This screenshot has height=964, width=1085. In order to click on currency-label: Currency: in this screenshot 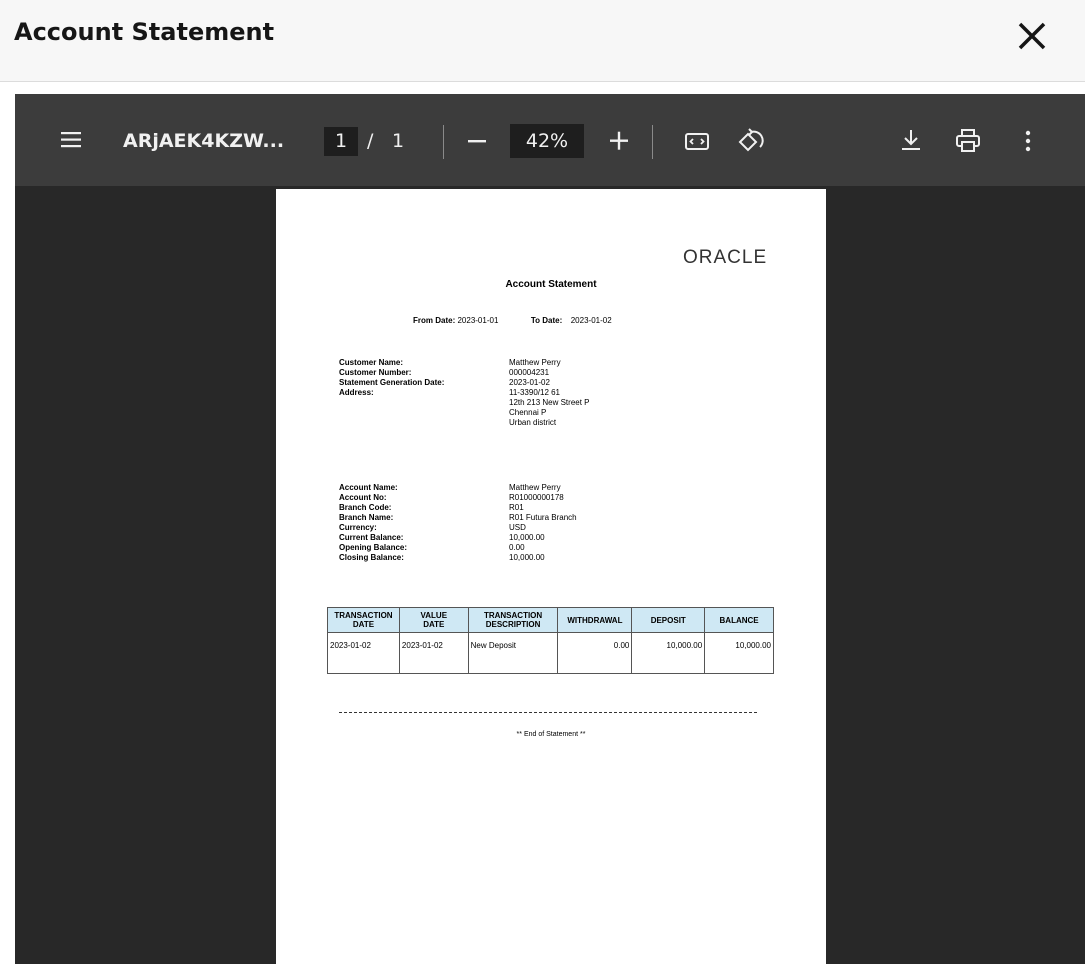, I will do `click(358, 527)`.